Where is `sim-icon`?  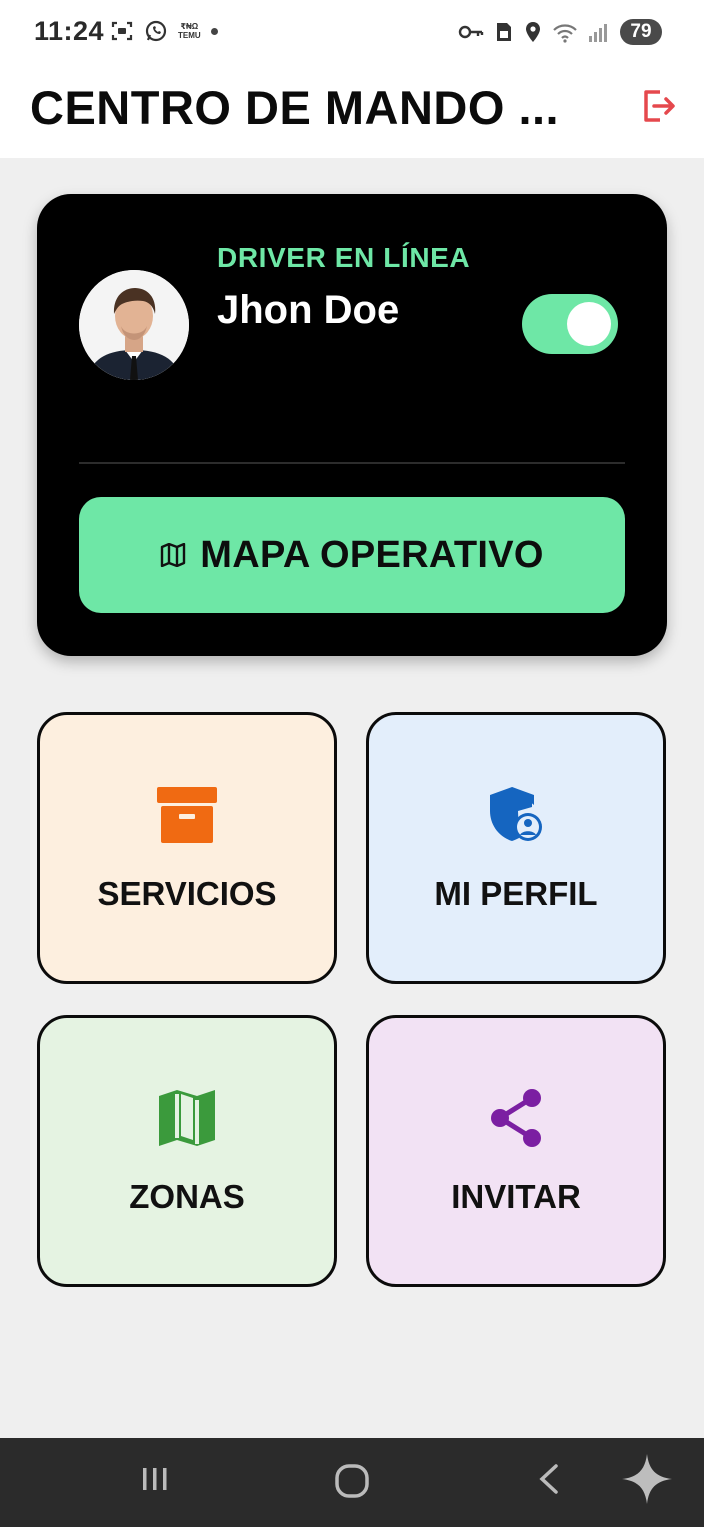
sim-icon is located at coordinates (504, 32).